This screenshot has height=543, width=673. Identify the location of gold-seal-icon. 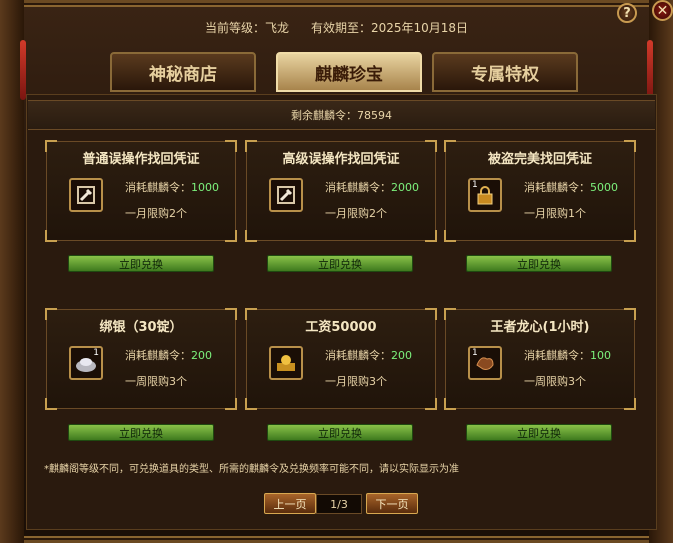
(286, 363).